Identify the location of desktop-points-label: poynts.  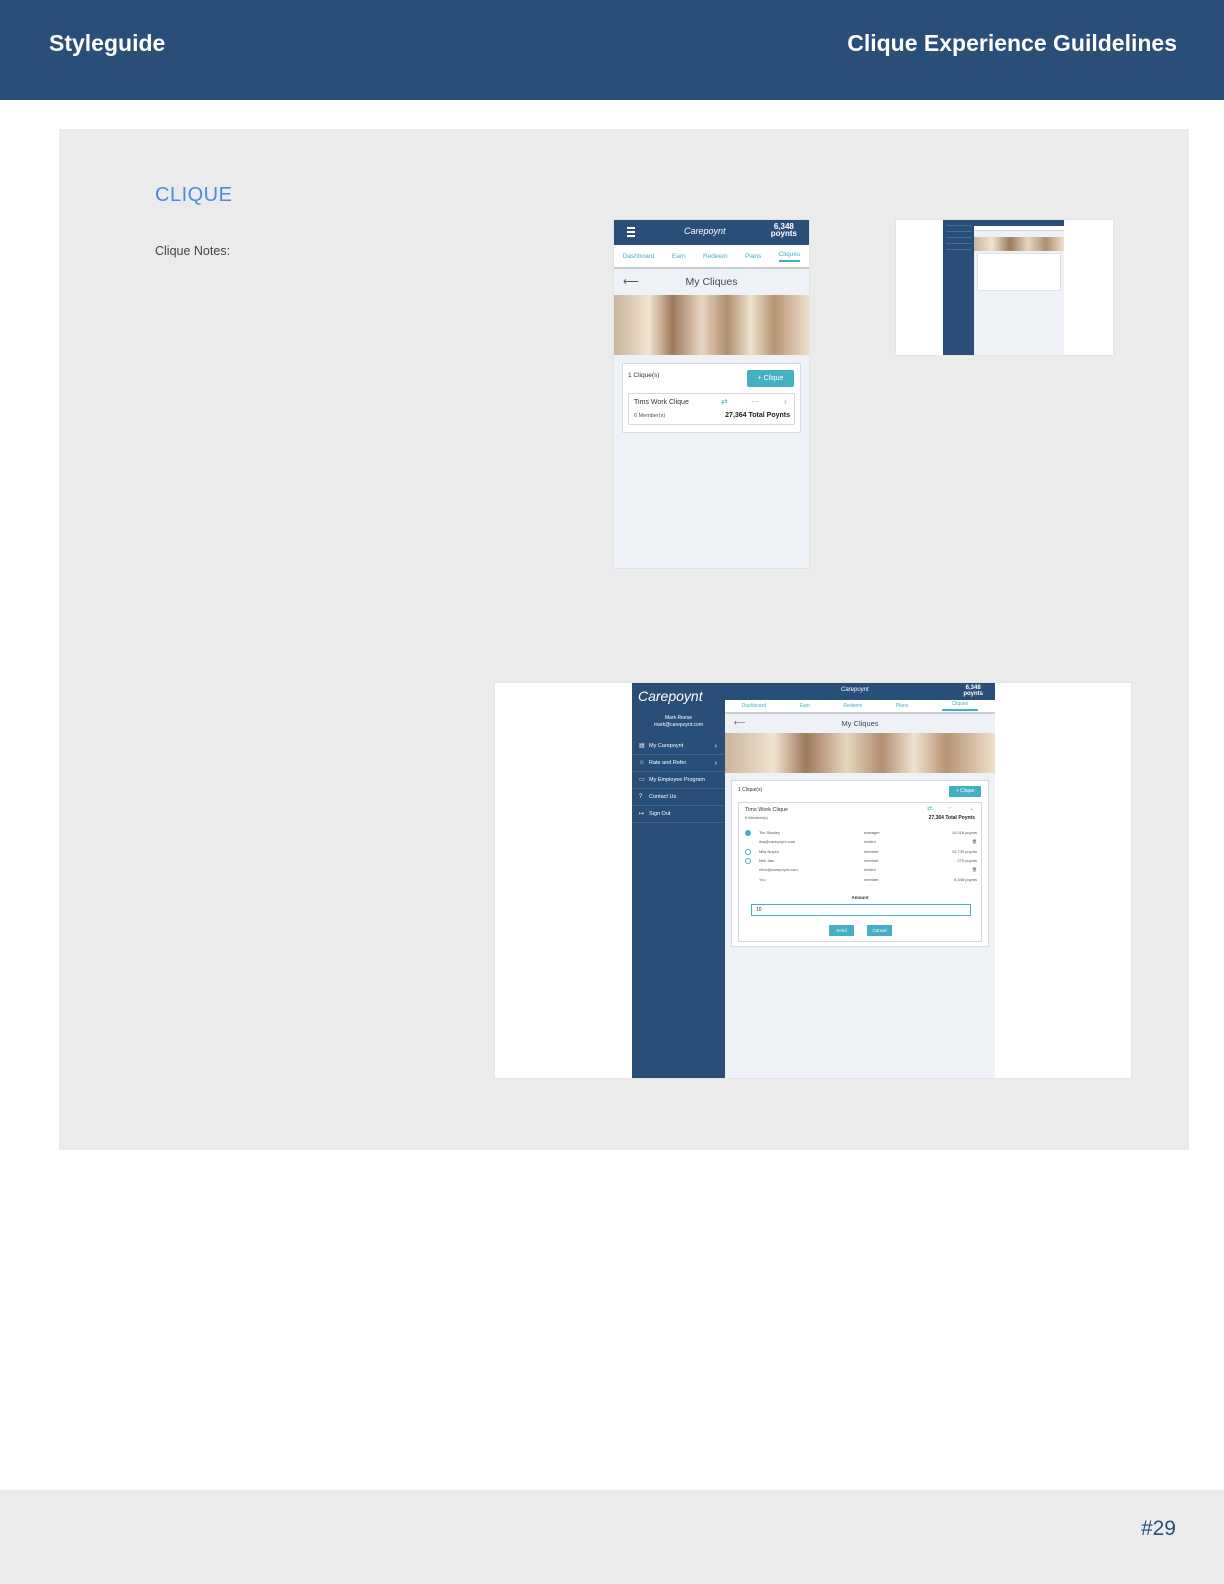
(973, 694).